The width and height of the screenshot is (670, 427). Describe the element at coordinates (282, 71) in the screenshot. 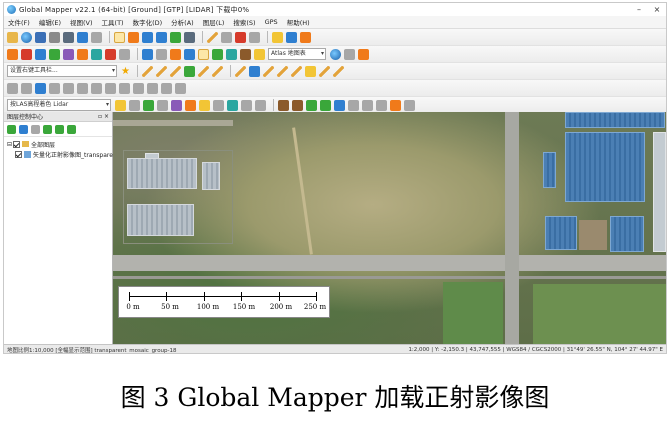

I see `join-icon` at that location.